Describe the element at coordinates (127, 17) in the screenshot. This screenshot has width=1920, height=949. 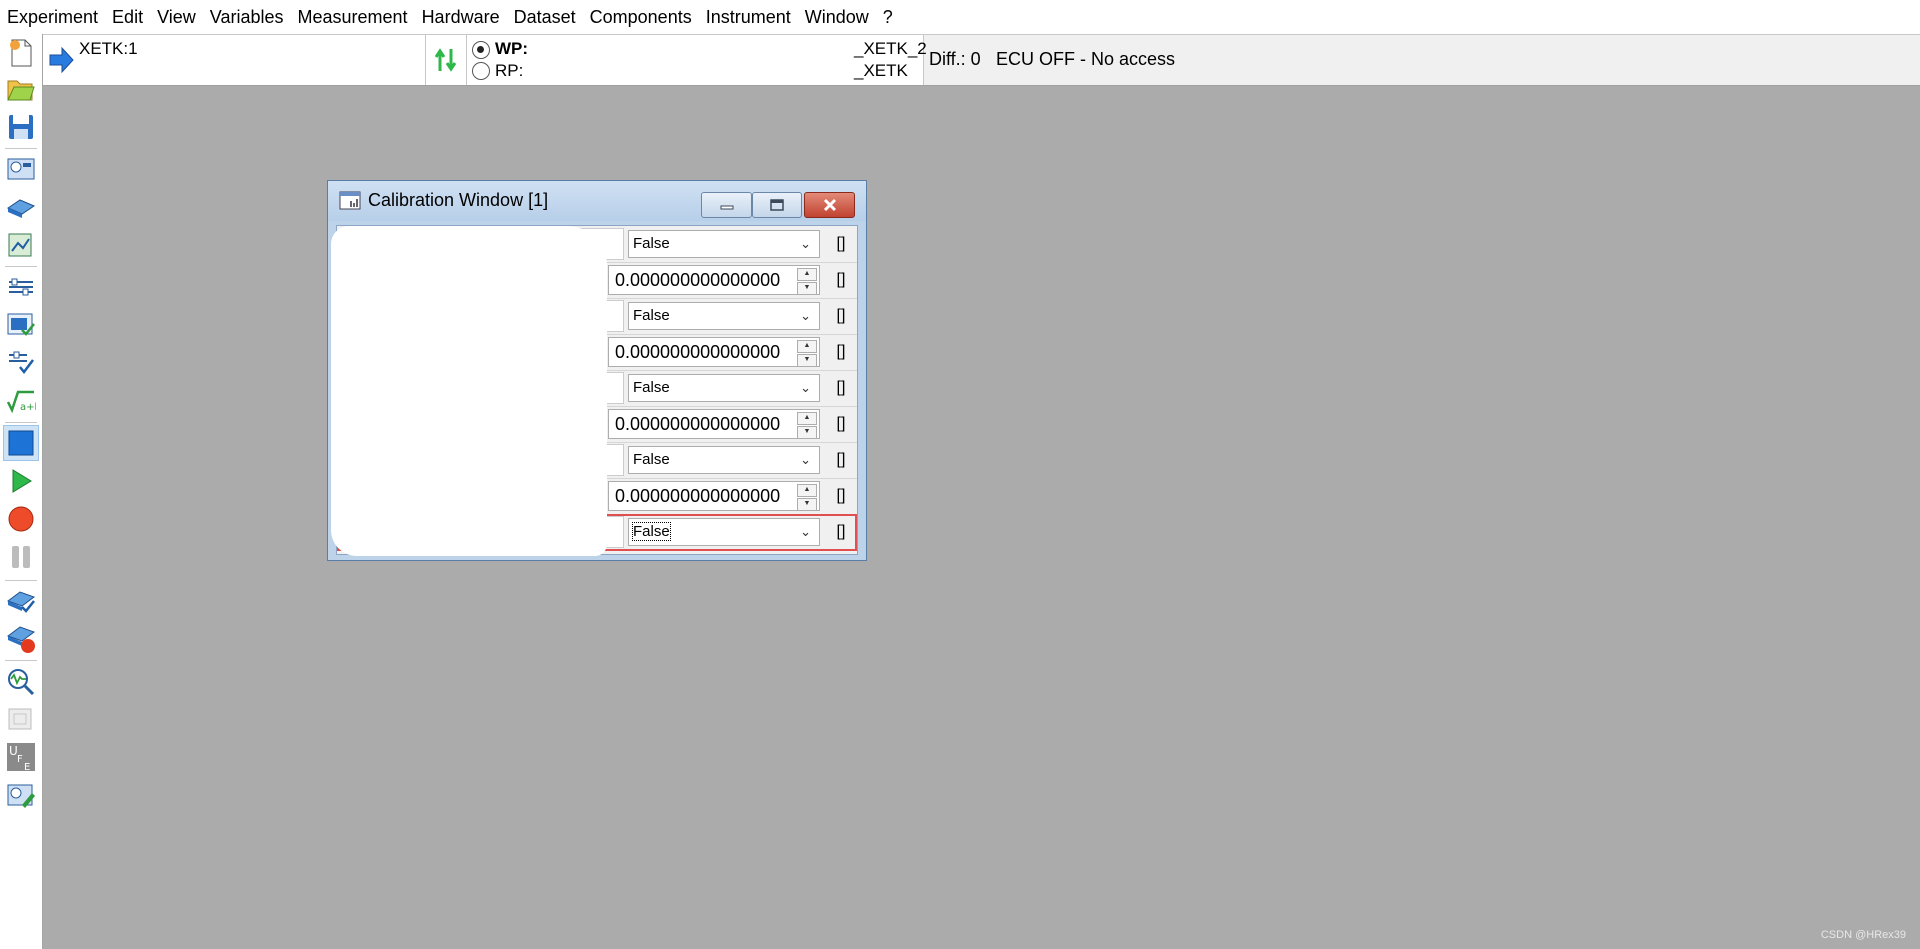
I see `menu-edit: Edit` at that location.